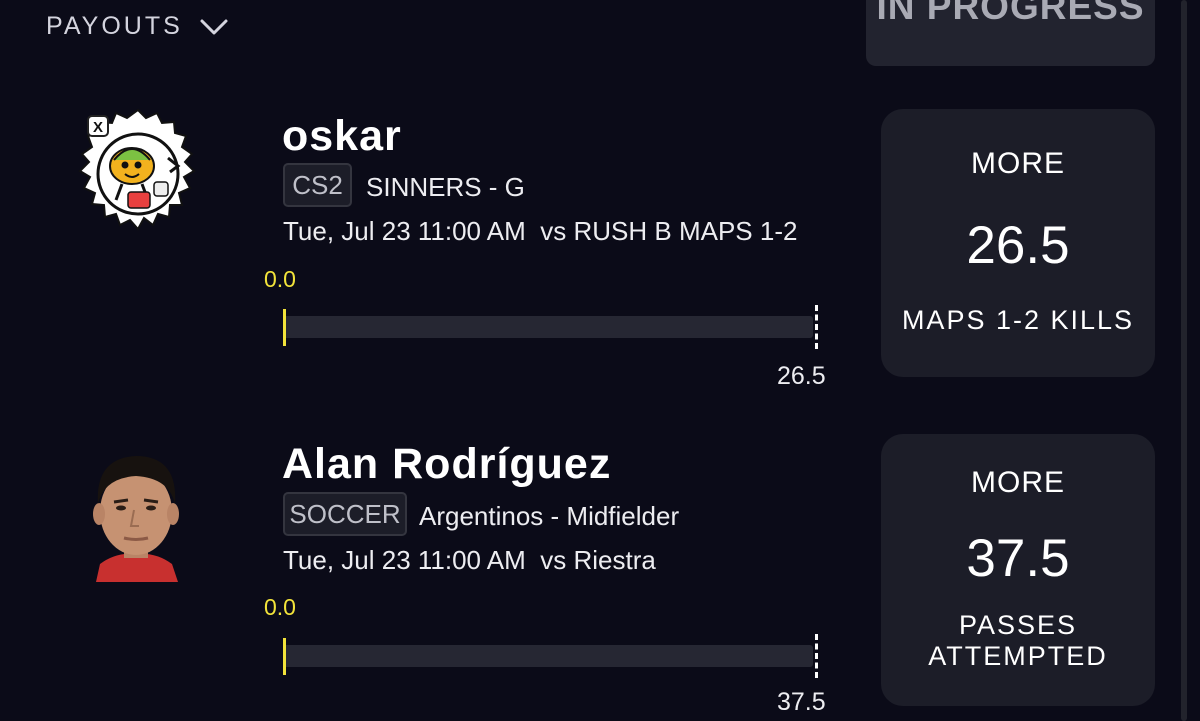 This screenshot has height=721, width=1200. What do you see at coordinates (1018, 558) in the screenshot?
I see `line-value: 37.5` at bounding box center [1018, 558].